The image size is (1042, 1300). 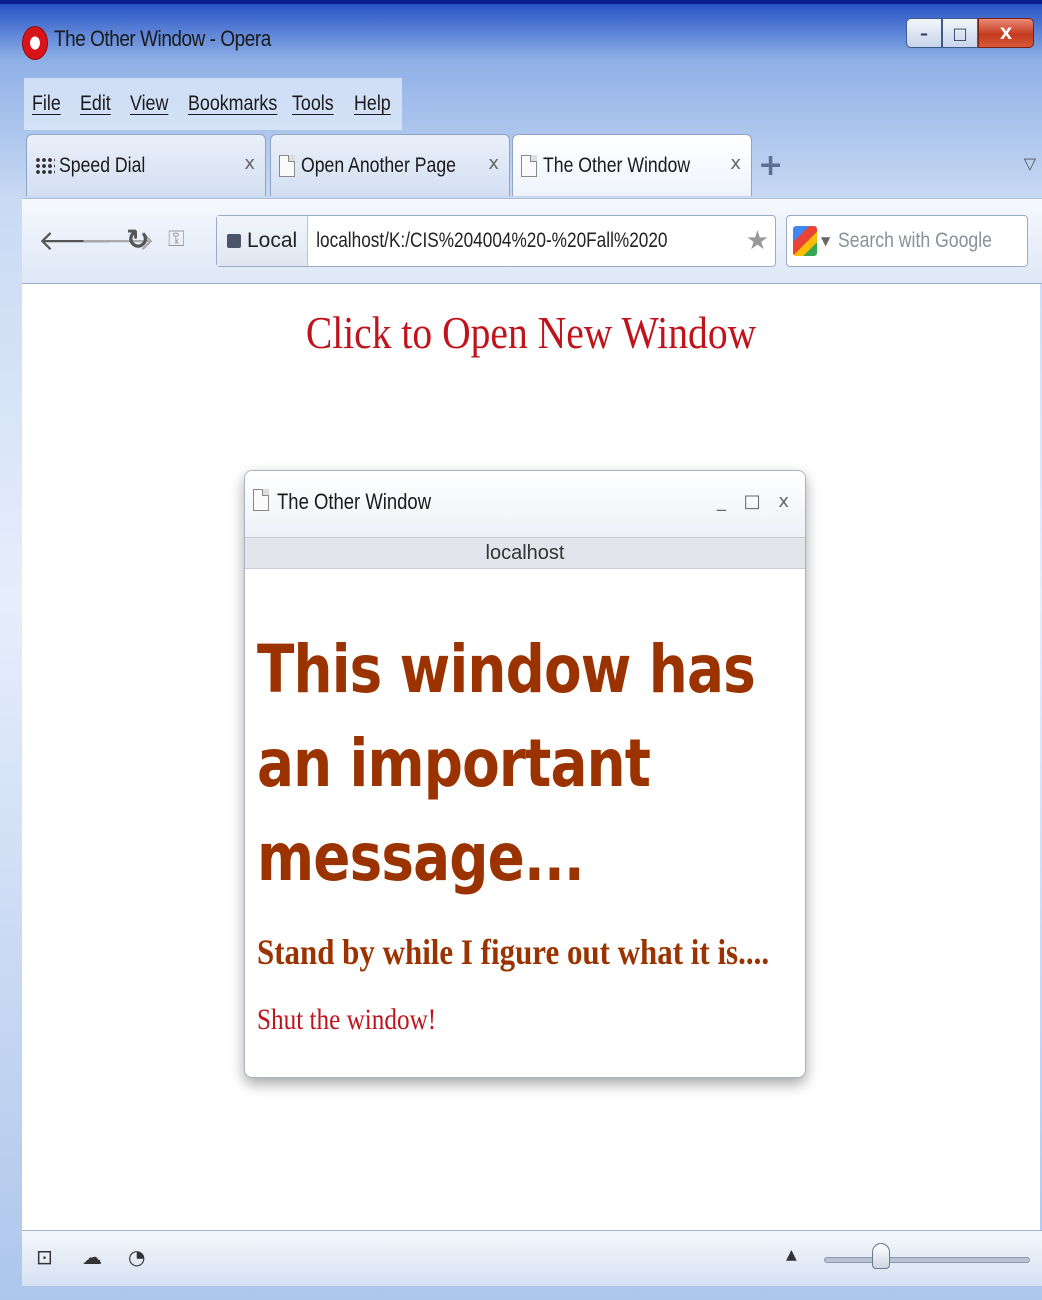 I want to click on zoom-up-arrow-icon: ▲, so click(x=791, y=1255).